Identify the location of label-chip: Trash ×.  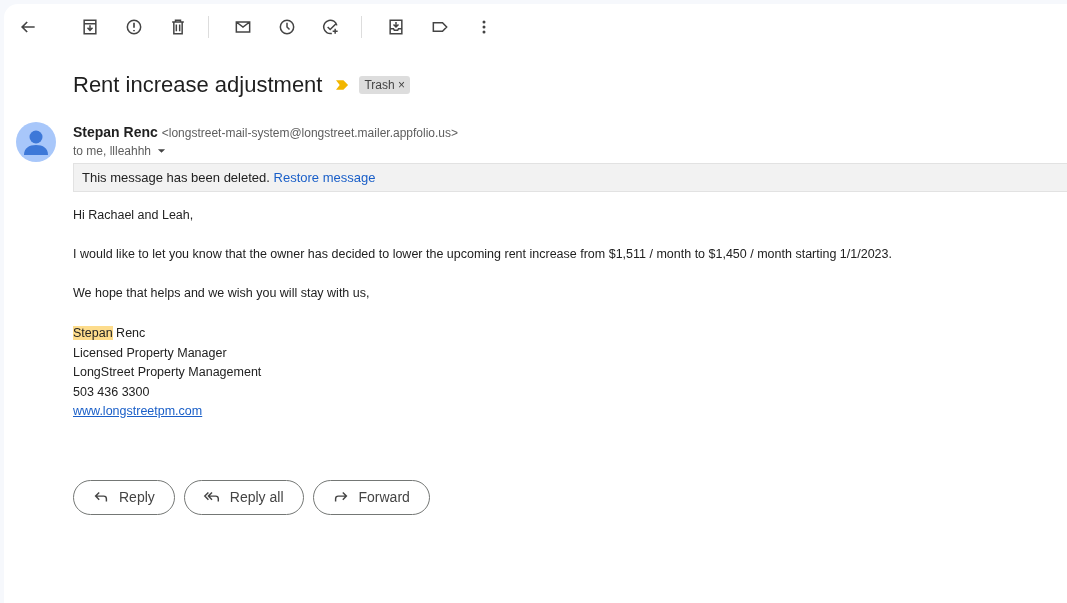
(385, 85).